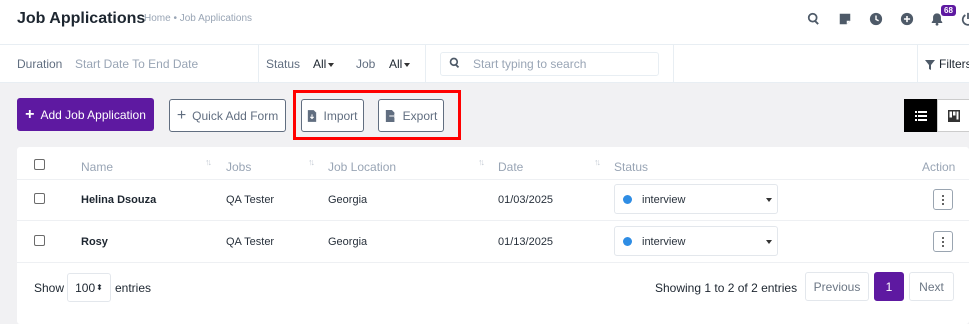  I want to click on entries-per-page-value: 100, so click(85, 287).